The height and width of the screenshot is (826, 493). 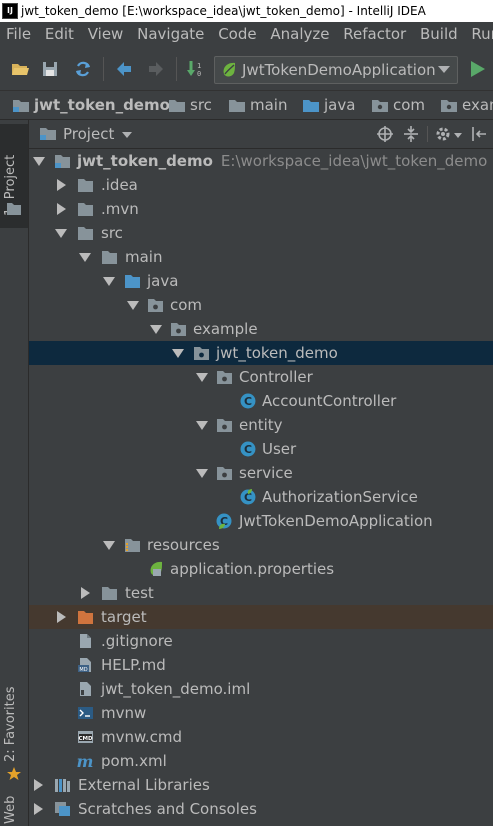 I want to click on run-configuration-dropdown: JwtTokenDemoApplication, so click(x=336, y=70).